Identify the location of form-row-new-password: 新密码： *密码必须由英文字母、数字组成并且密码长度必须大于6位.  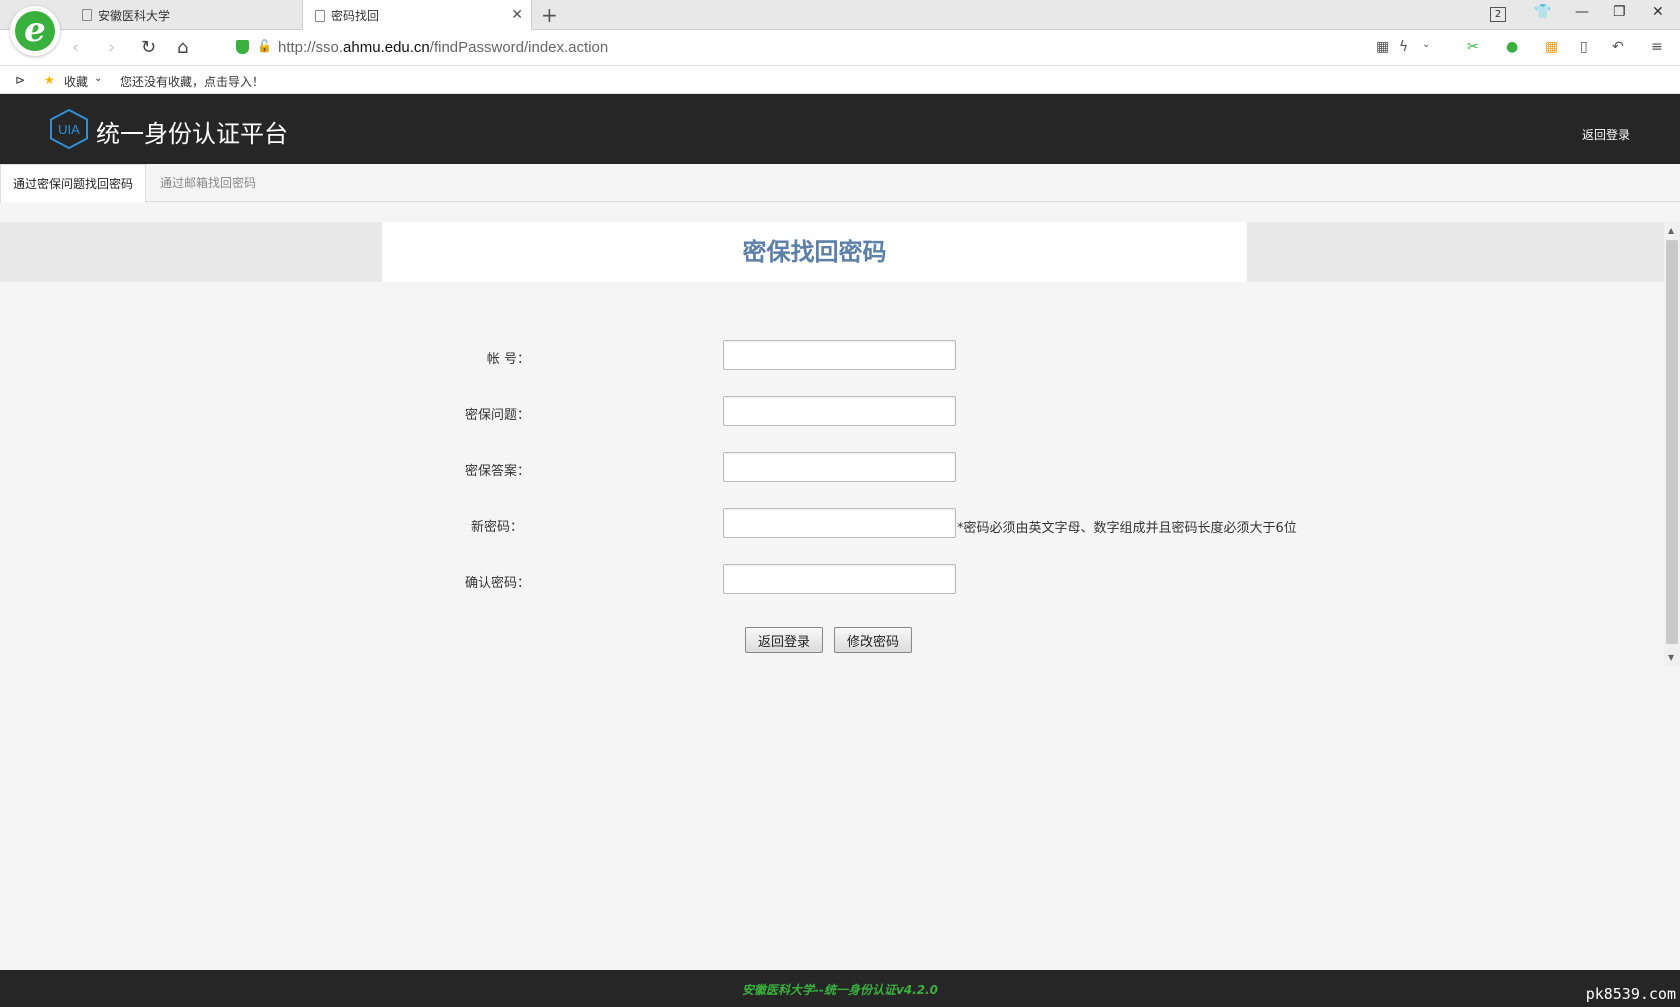
(750, 523).